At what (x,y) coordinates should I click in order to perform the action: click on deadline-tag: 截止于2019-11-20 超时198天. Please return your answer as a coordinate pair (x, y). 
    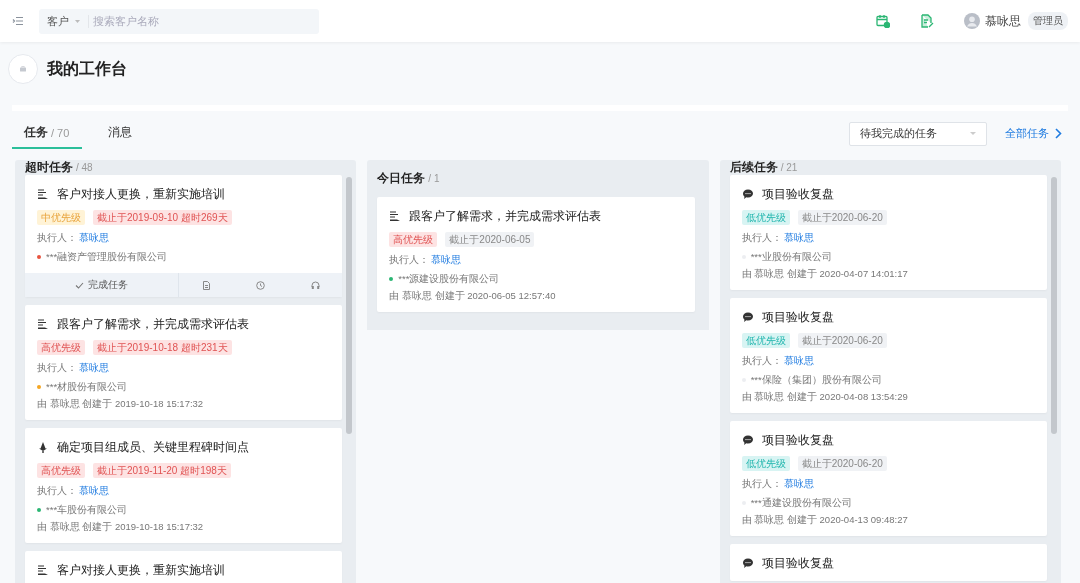
    Looking at the image, I should click on (162, 470).